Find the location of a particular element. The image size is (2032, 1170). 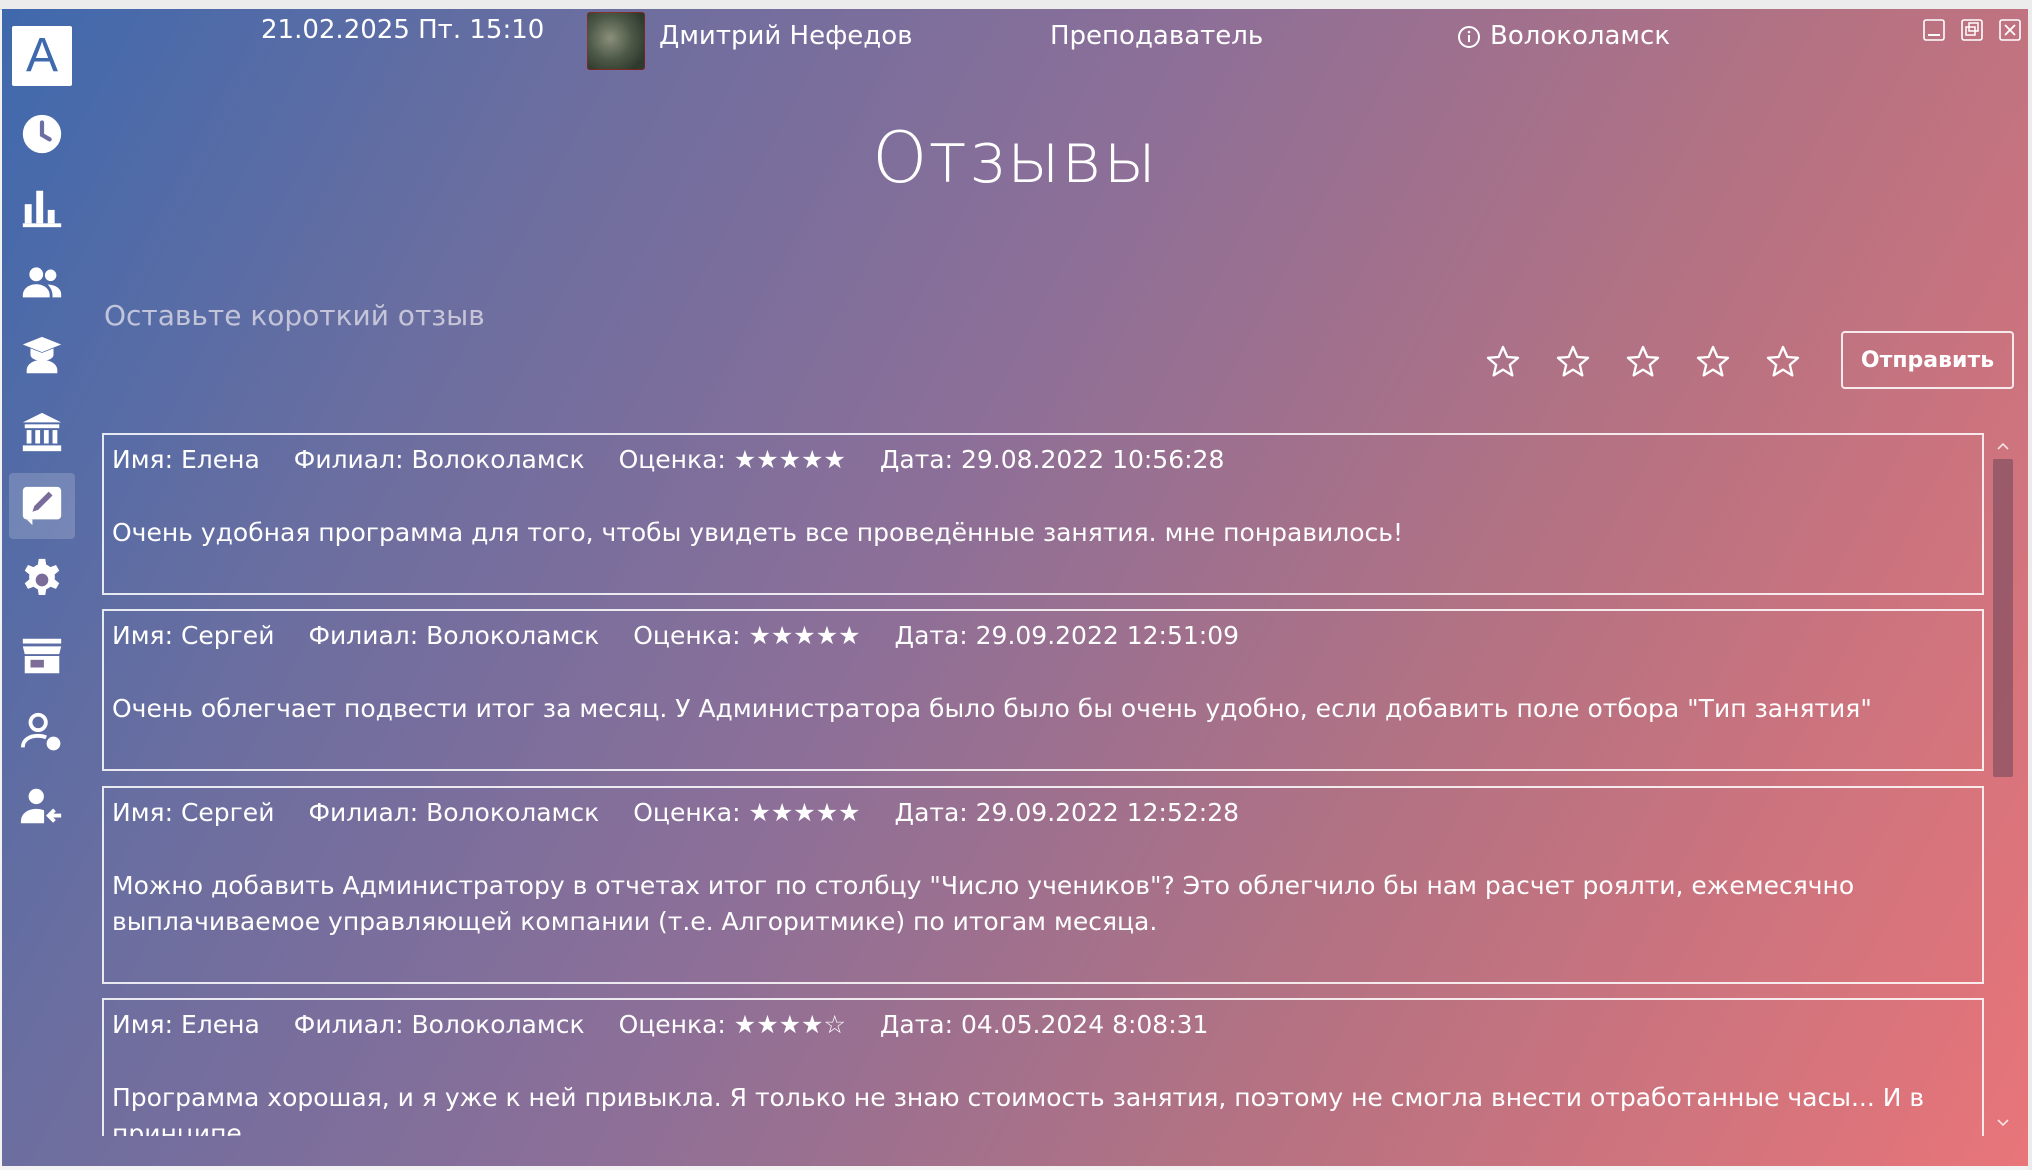

sidebar-item-reviews is located at coordinates (42, 506).